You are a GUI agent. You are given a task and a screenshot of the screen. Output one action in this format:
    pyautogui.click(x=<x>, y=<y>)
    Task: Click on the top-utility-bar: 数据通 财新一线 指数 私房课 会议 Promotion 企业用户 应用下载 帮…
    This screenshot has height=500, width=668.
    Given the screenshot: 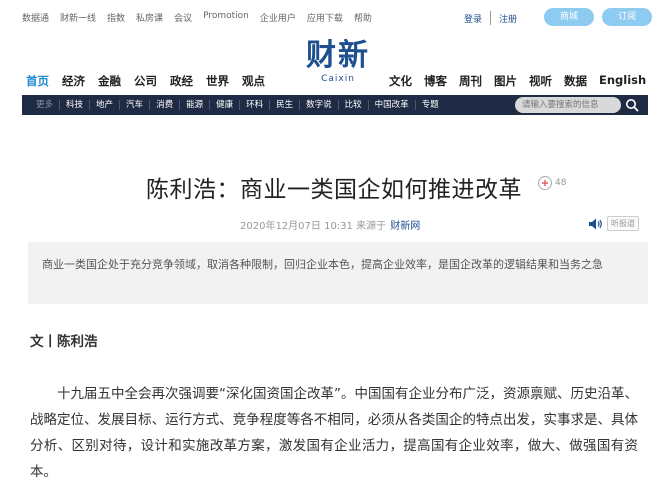 What is the action you would take?
    pyautogui.click(x=337, y=18)
    